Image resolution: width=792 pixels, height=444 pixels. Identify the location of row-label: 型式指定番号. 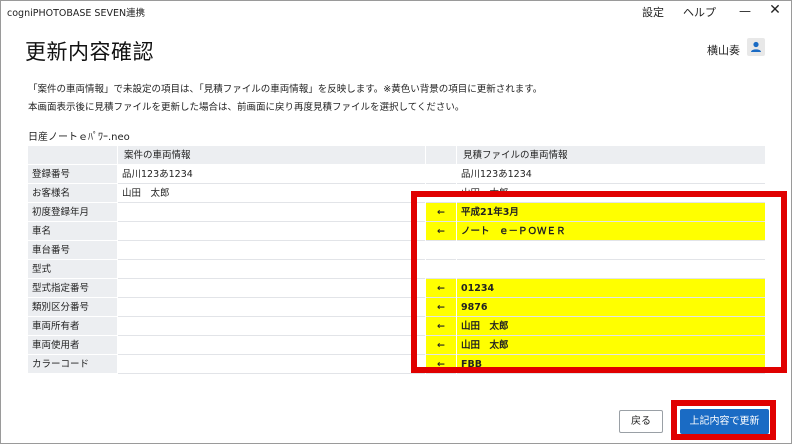
(72, 288).